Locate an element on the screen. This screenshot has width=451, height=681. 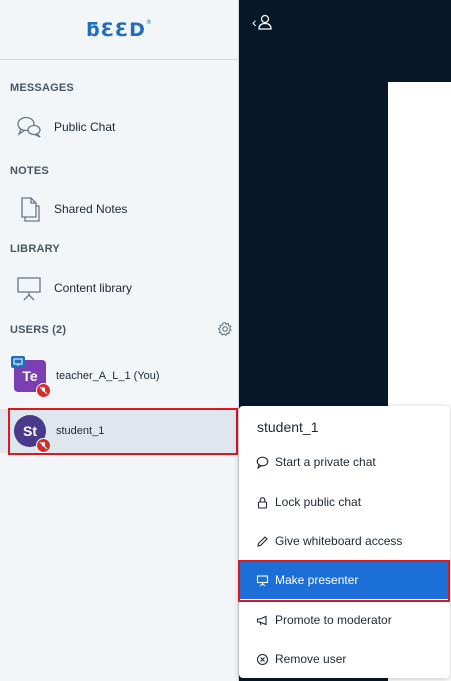
notes-heading: NOTES is located at coordinates (29, 171).